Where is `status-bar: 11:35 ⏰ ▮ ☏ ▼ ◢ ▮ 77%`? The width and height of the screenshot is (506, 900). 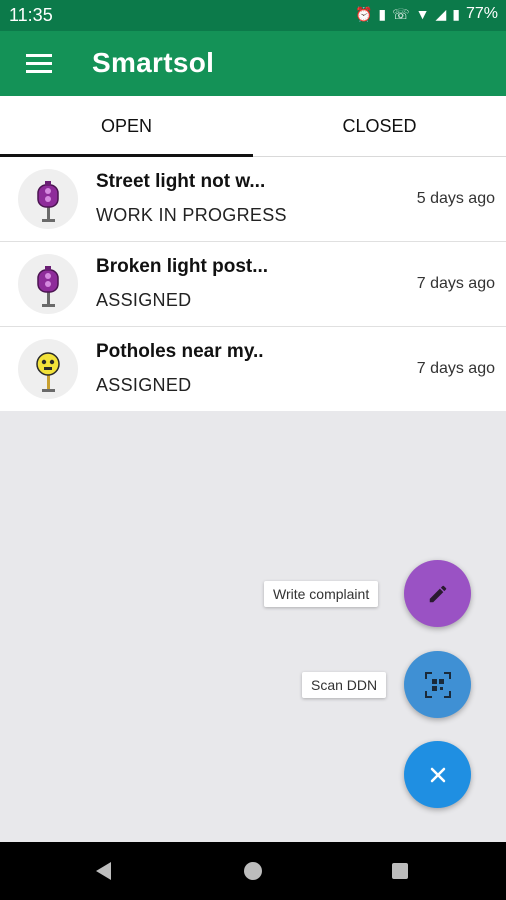 status-bar: 11:35 ⏰ ▮ ☏ ▼ ◢ ▮ 77% is located at coordinates (253, 15).